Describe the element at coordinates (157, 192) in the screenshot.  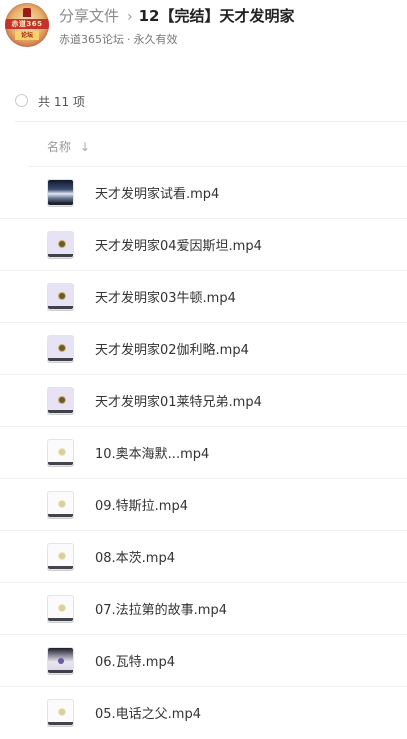
I see `file-name: 天才发明家试看.mp4` at that location.